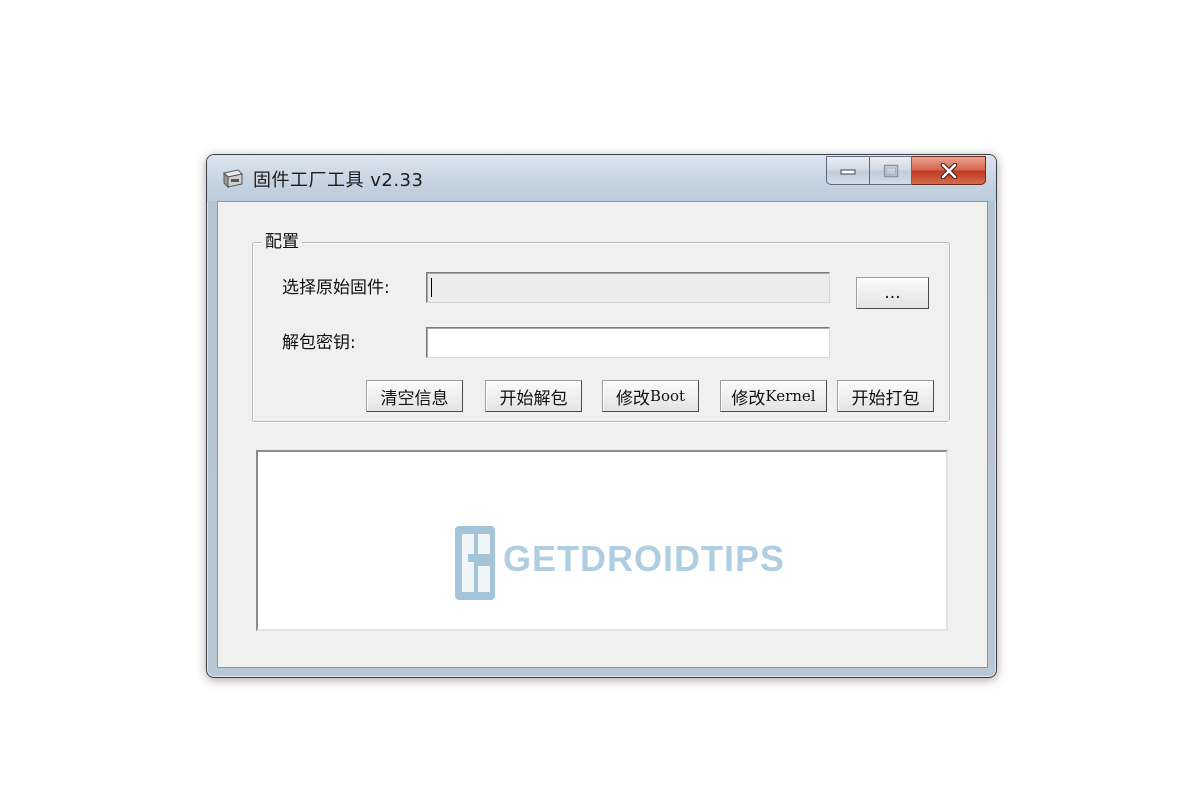 The height and width of the screenshot is (800, 1200). I want to click on close-button, so click(949, 170).